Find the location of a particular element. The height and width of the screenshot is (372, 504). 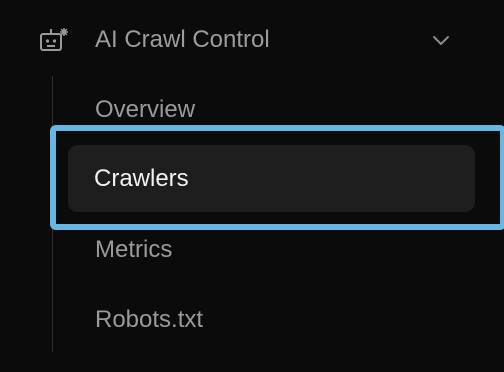

nav-item-overview: Overview is located at coordinates (145, 110).